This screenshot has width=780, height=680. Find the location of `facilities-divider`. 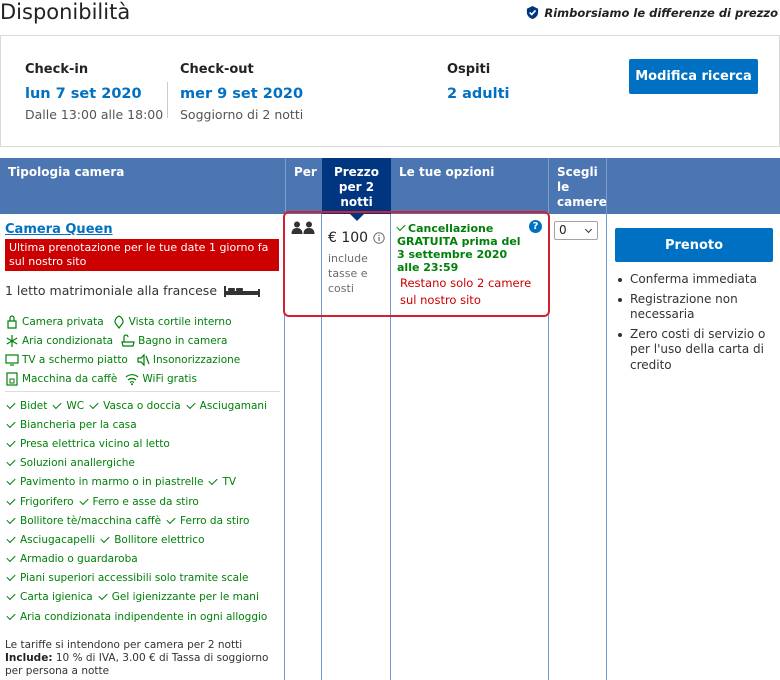

facilities-divider is located at coordinates (142, 391).